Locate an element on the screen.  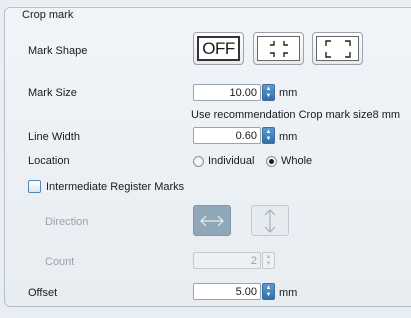
location-label: Location is located at coordinates (49, 161).